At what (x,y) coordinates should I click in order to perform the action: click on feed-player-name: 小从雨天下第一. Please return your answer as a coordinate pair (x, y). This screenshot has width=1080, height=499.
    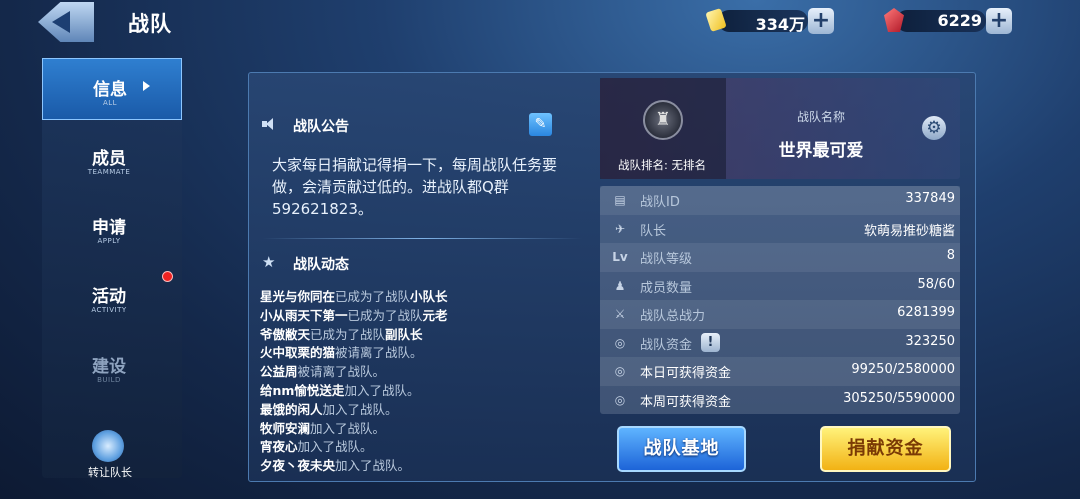
    Looking at the image, I should click on (304, 315).